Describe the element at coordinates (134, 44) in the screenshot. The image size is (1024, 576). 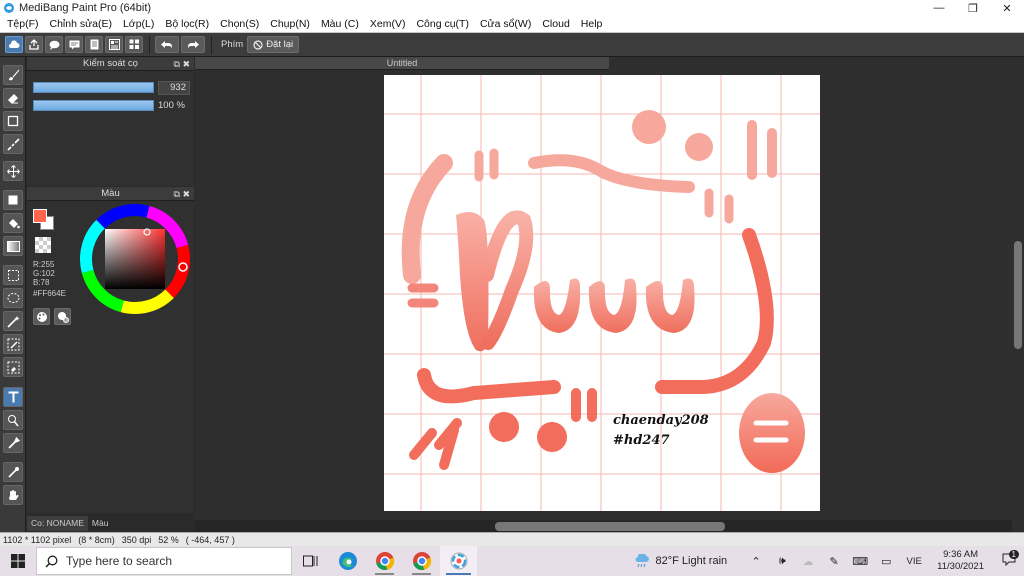
I see `grid-button` at that location.